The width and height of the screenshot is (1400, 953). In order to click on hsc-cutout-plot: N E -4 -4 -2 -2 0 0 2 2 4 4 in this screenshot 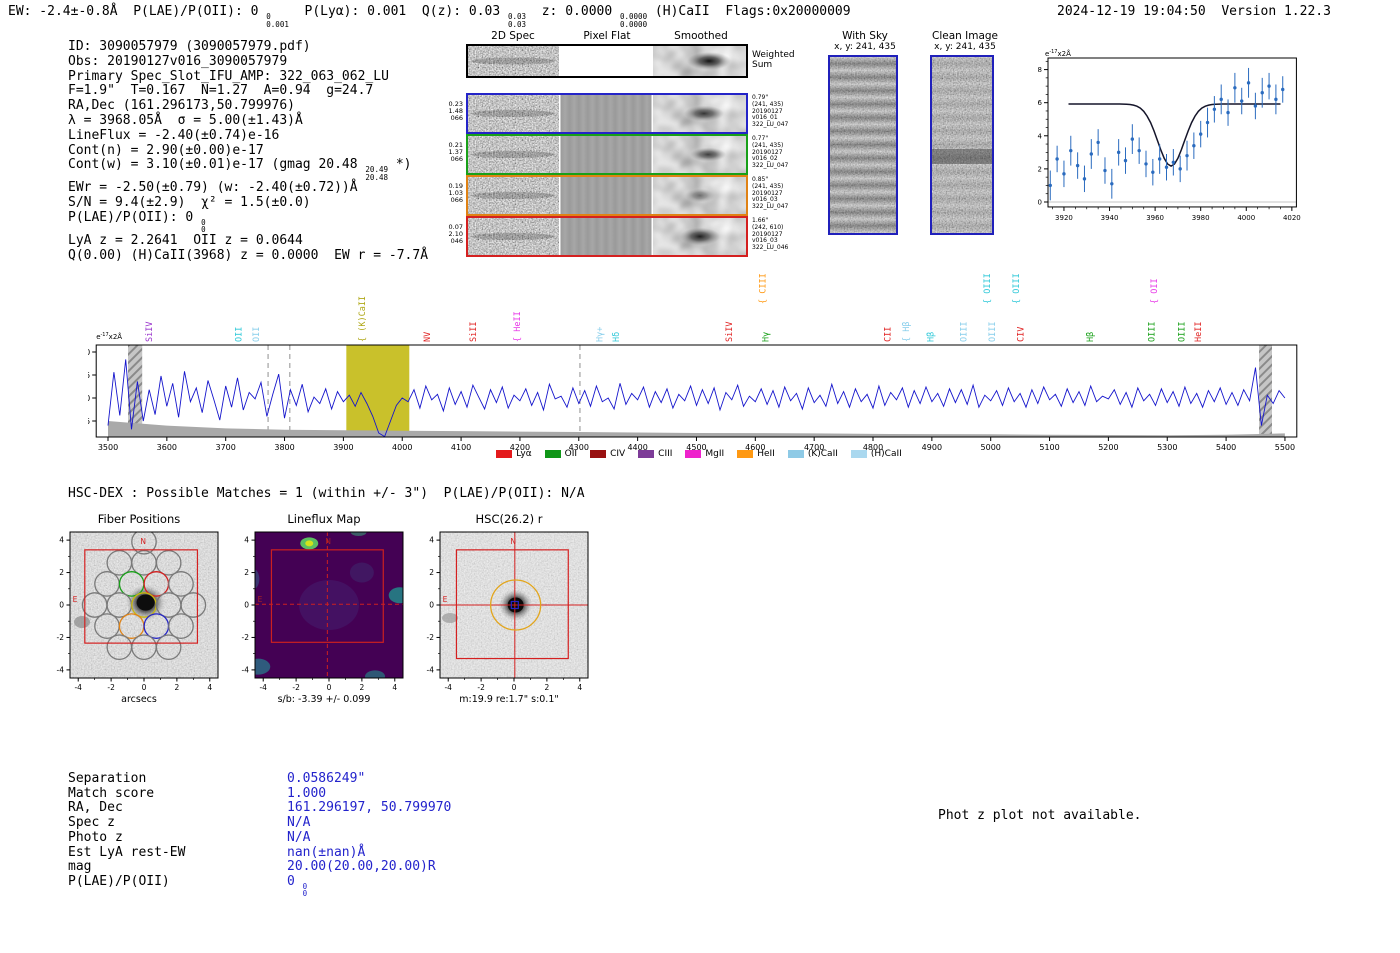, I will do `click(508, 611)`.